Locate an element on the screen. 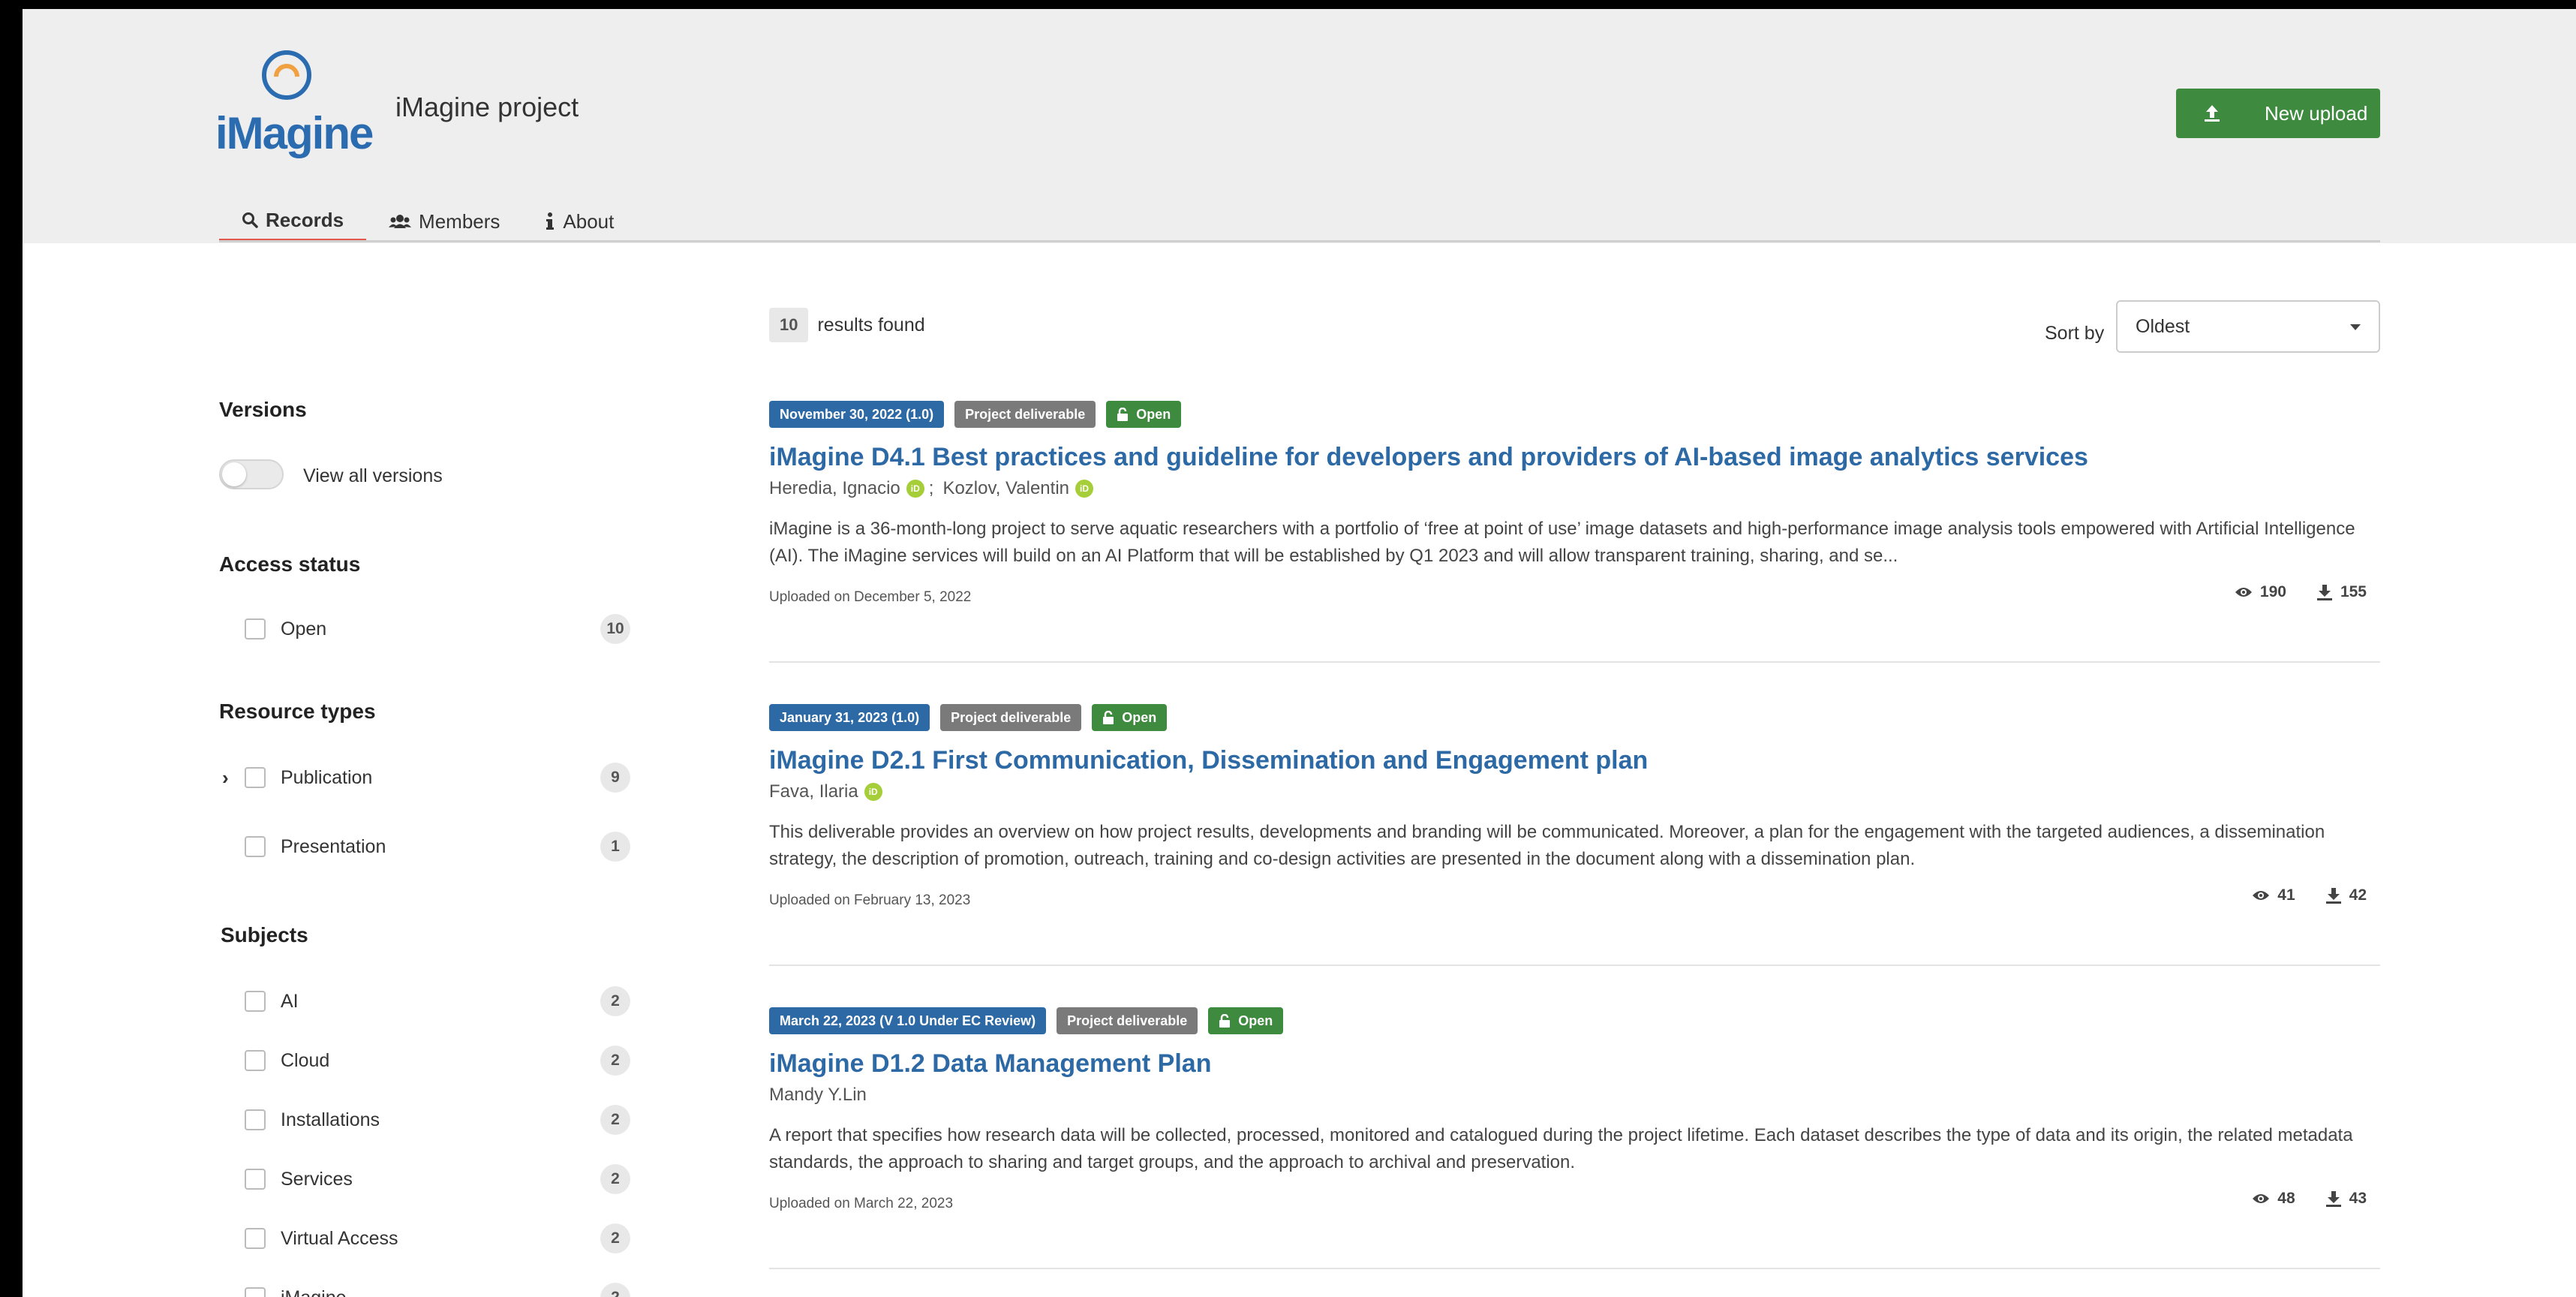 The width and height of the screenshot is (2576, 1297). record-footer: Uploaded on December 5, 2022 190 155 is located at coordinates (1574, 597).